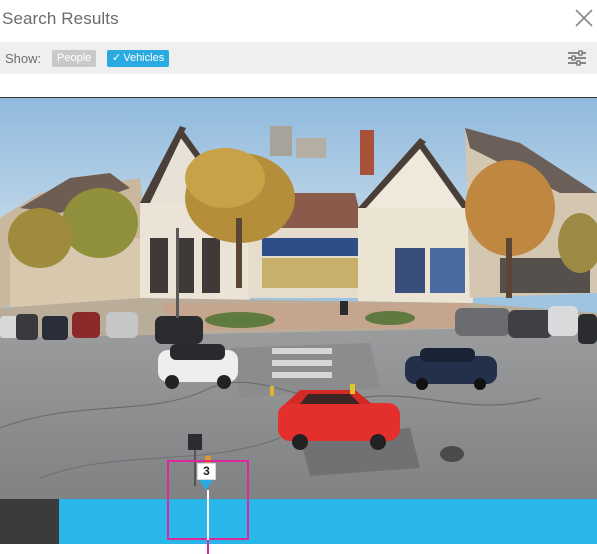 This screenshot has height=554, width=597. I want to click on vehicles-filter-label: Vehicles, so click(144, 58).